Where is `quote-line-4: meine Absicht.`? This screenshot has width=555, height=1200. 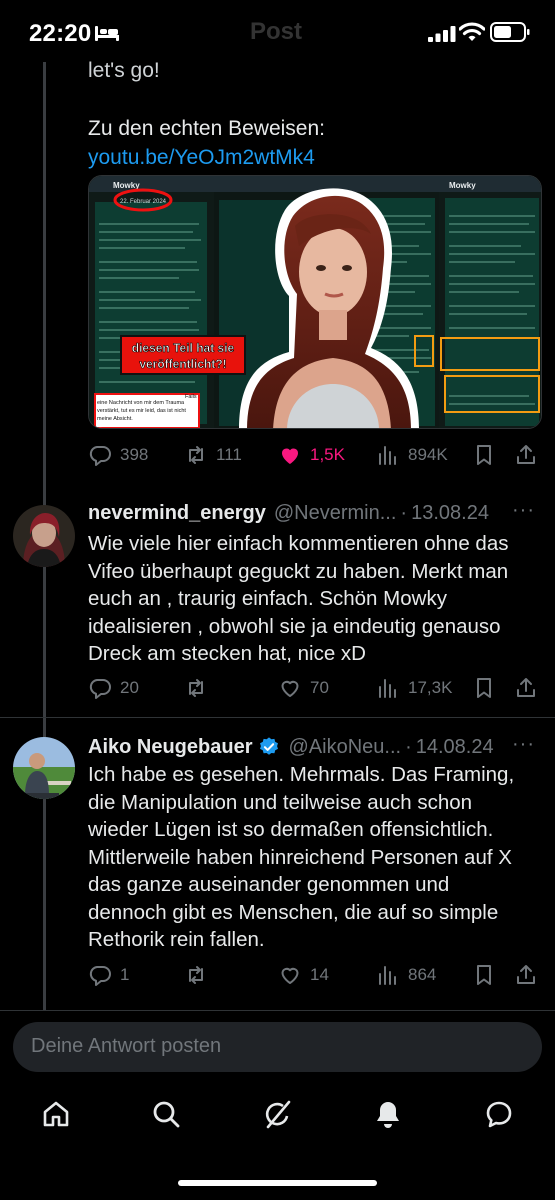
quote-line-4: meine Absicht. is located at coordinates (115, 419).